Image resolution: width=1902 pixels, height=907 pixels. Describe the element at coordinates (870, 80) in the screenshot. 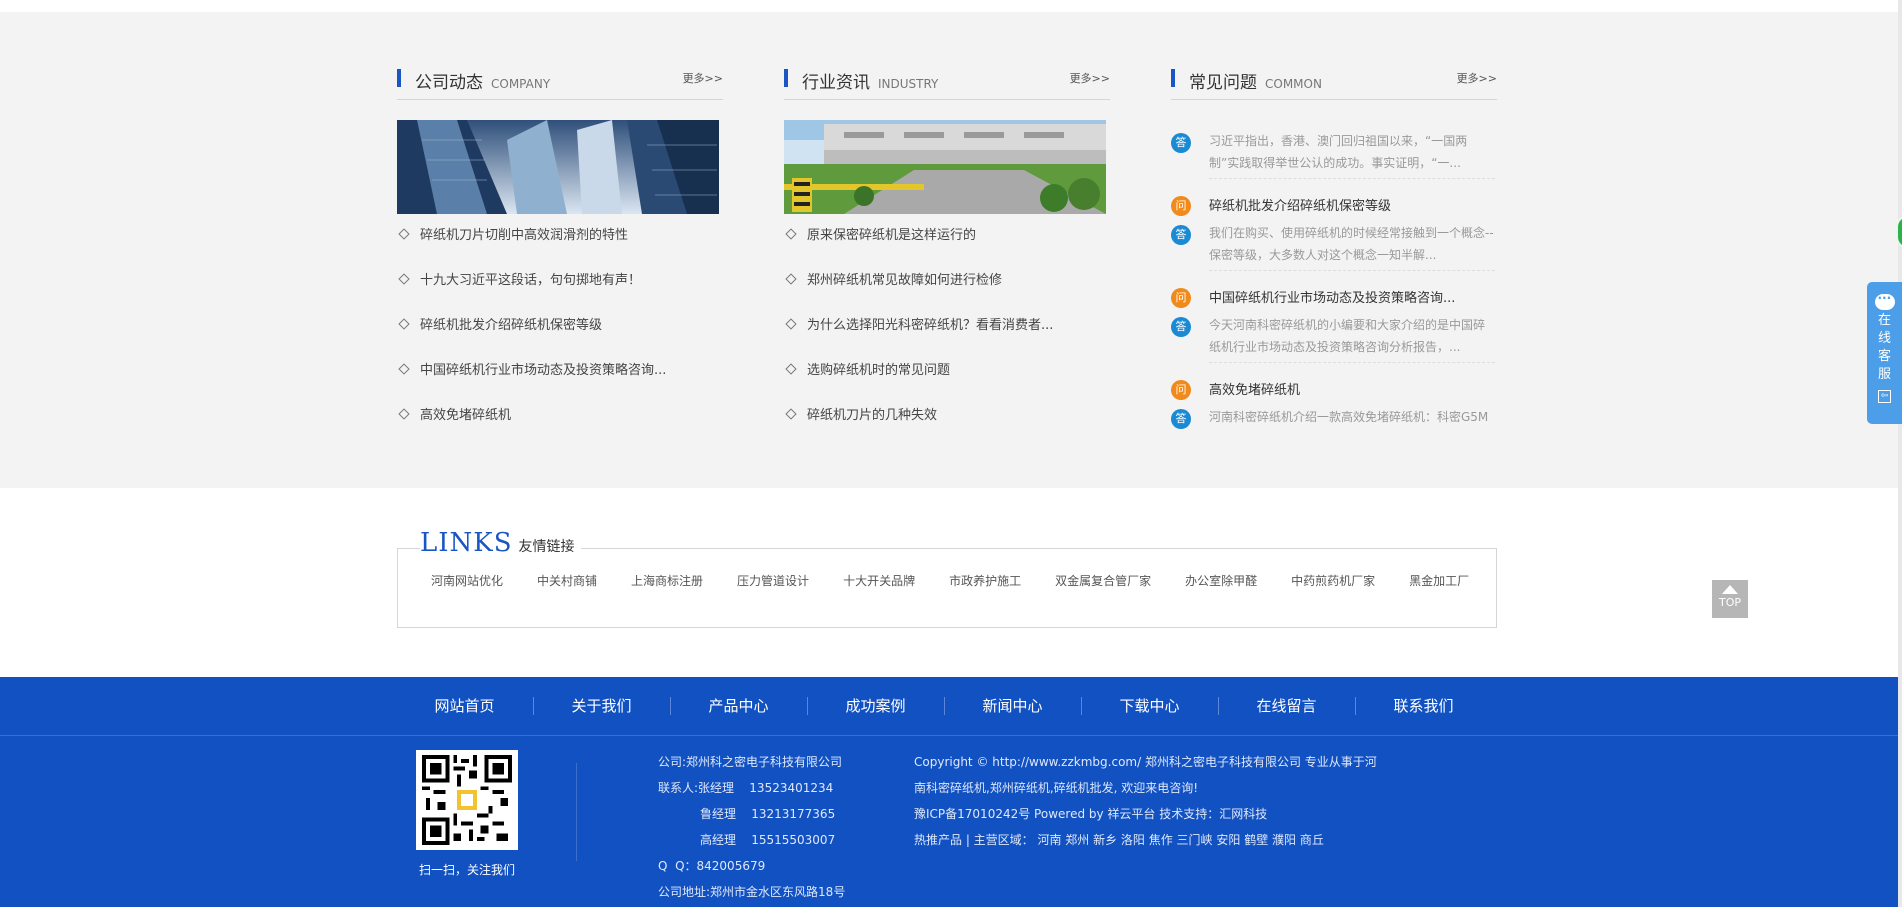

I see `industry-news-title: 行业资讯 INDUSTRY` at that location.